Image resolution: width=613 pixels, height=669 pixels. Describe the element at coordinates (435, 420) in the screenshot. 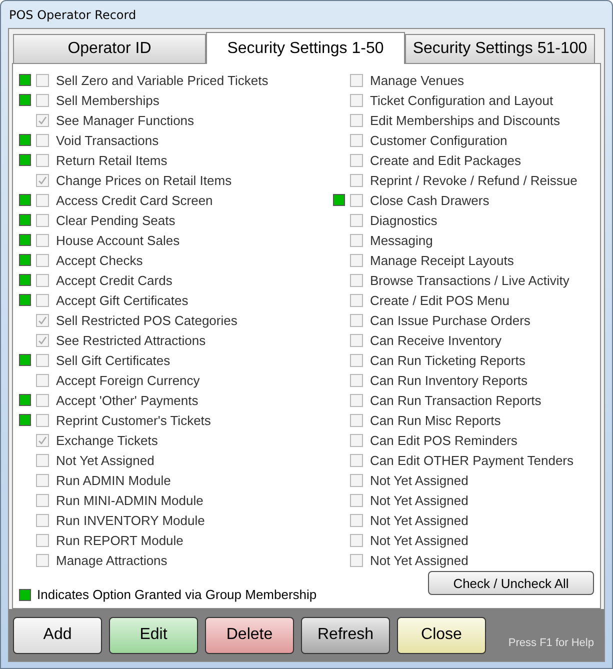

I see `permission-label: Can Run Misc Reports` at that location.